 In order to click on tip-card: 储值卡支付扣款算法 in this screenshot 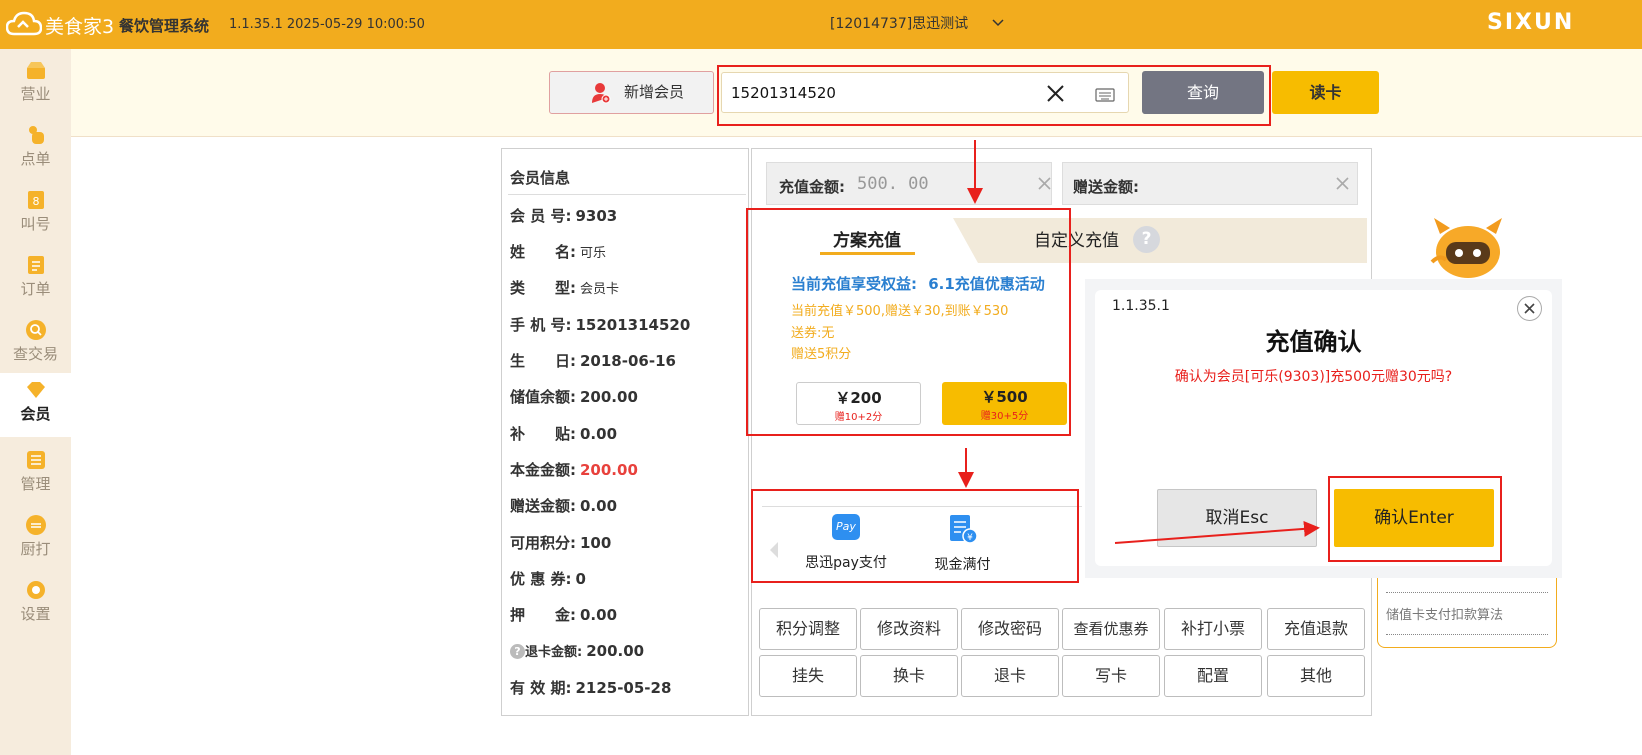, I will do `click(1467, 609)`.